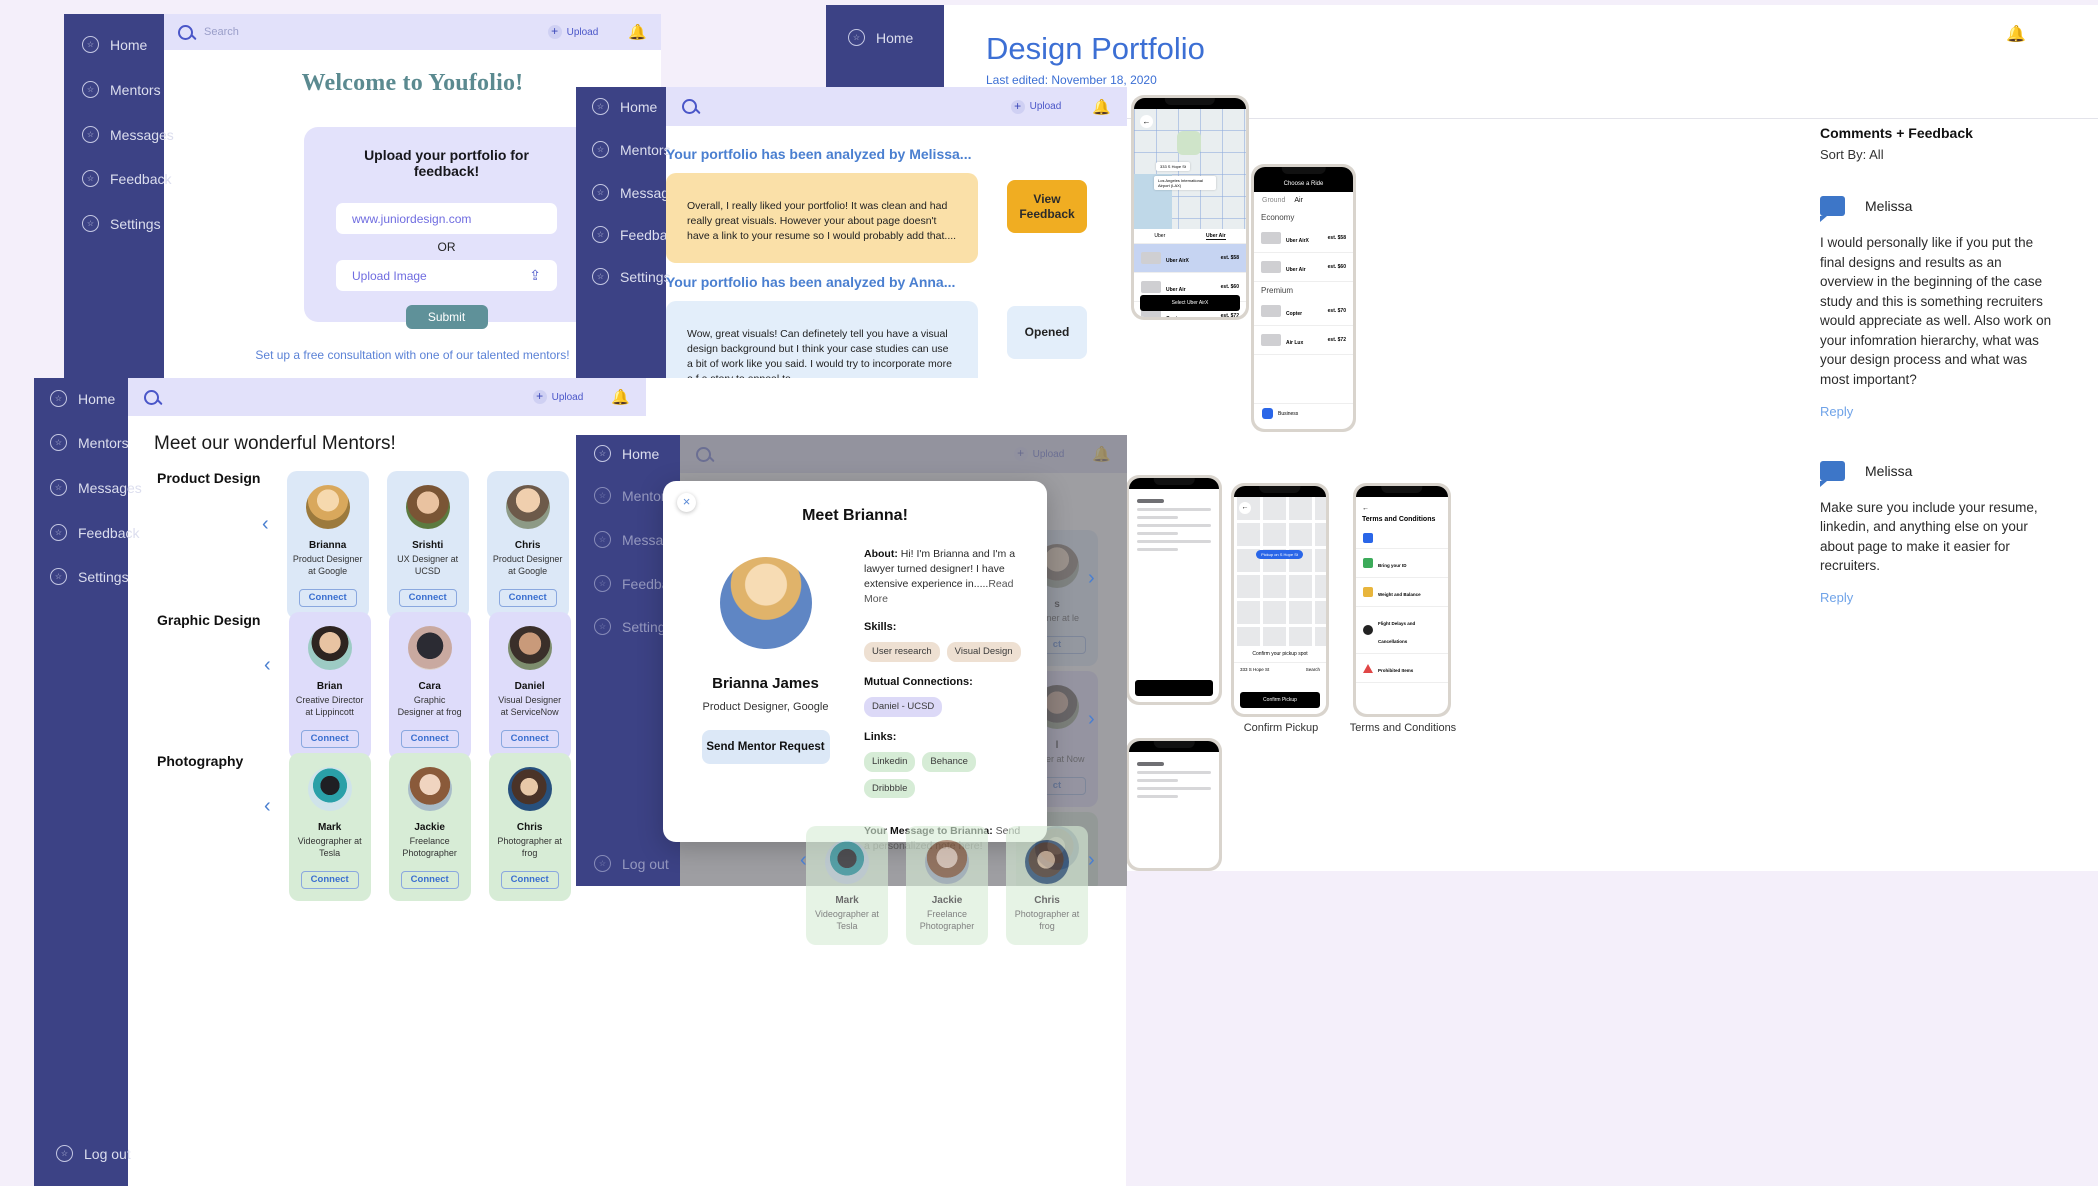 The image size is (2098, 1186). I want to click on link-chip-behance: Behance, so click(949, 762).